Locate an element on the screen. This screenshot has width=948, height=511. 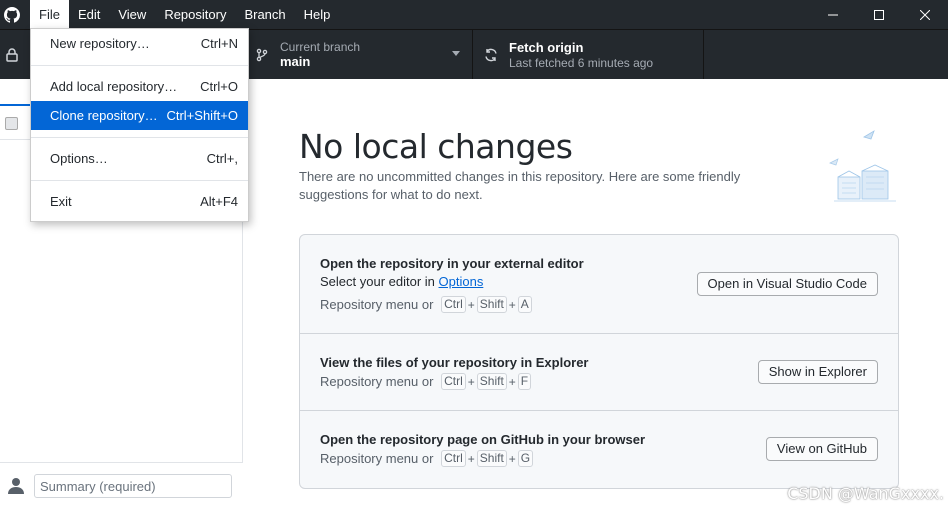
lock-icon is located at coordinates (12, 55).